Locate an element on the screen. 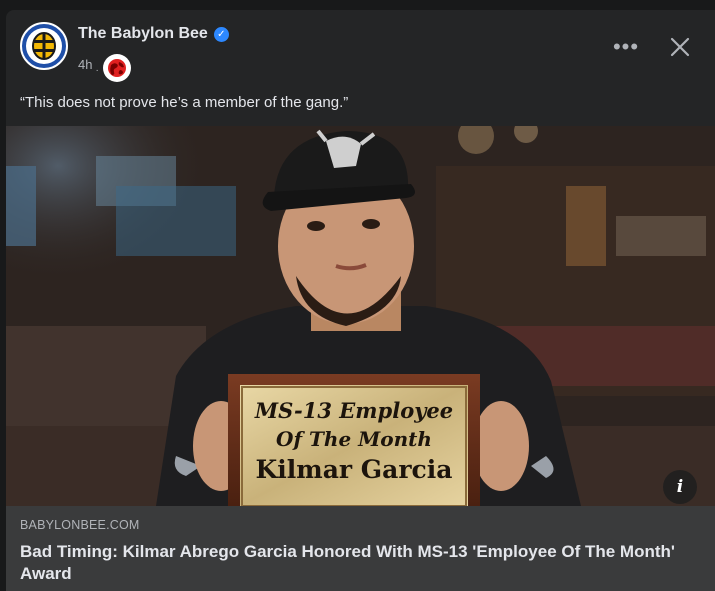 This screenshot has height=591, width=715. babylon-bee-logo-icon is located at coordinates (44, 46).